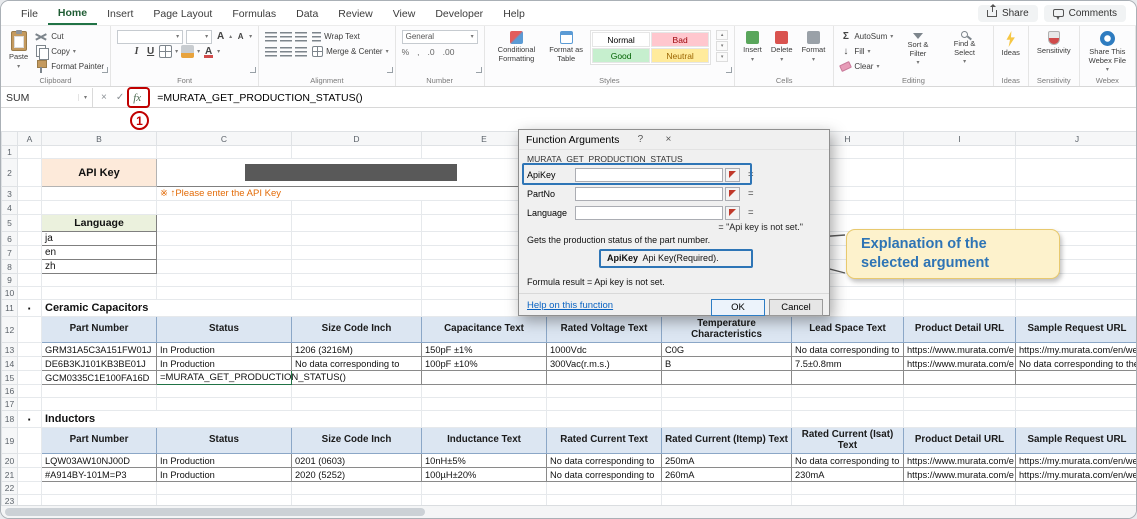 This screenshot has width=1137, height=519. I want to click on row-header: 5, so click(9, 223).